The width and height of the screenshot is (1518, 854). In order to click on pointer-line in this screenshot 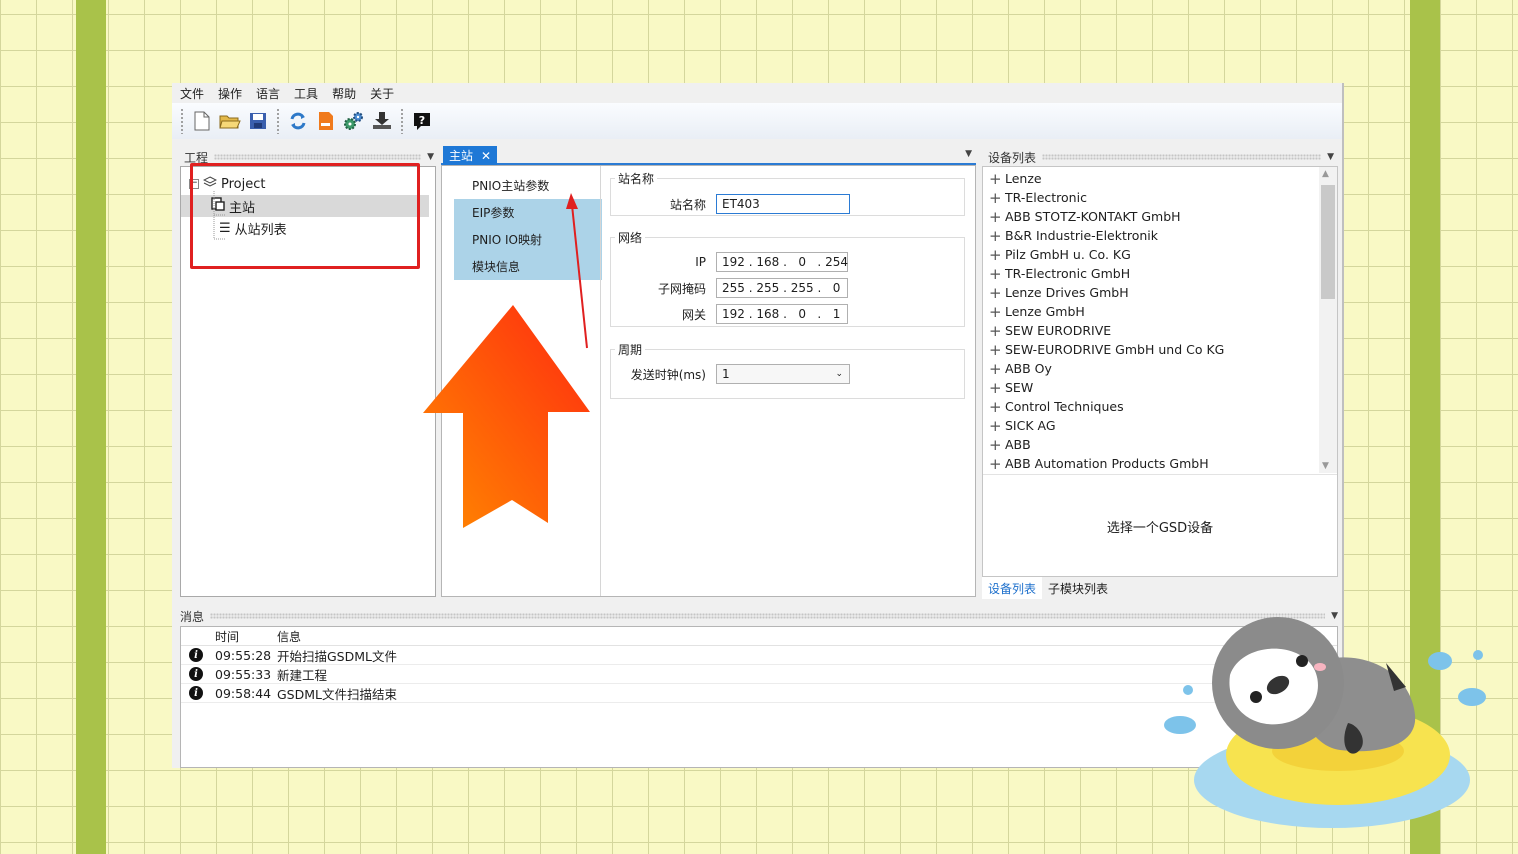, I will do `click(579, 276)`.